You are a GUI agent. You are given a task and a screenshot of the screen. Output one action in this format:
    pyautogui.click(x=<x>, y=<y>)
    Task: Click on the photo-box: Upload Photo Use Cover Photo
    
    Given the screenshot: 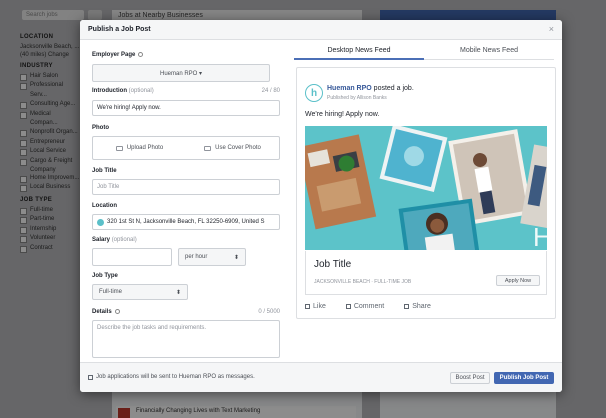 What is the action you would take?
    pyautogui.click(x=186, y=148)
    